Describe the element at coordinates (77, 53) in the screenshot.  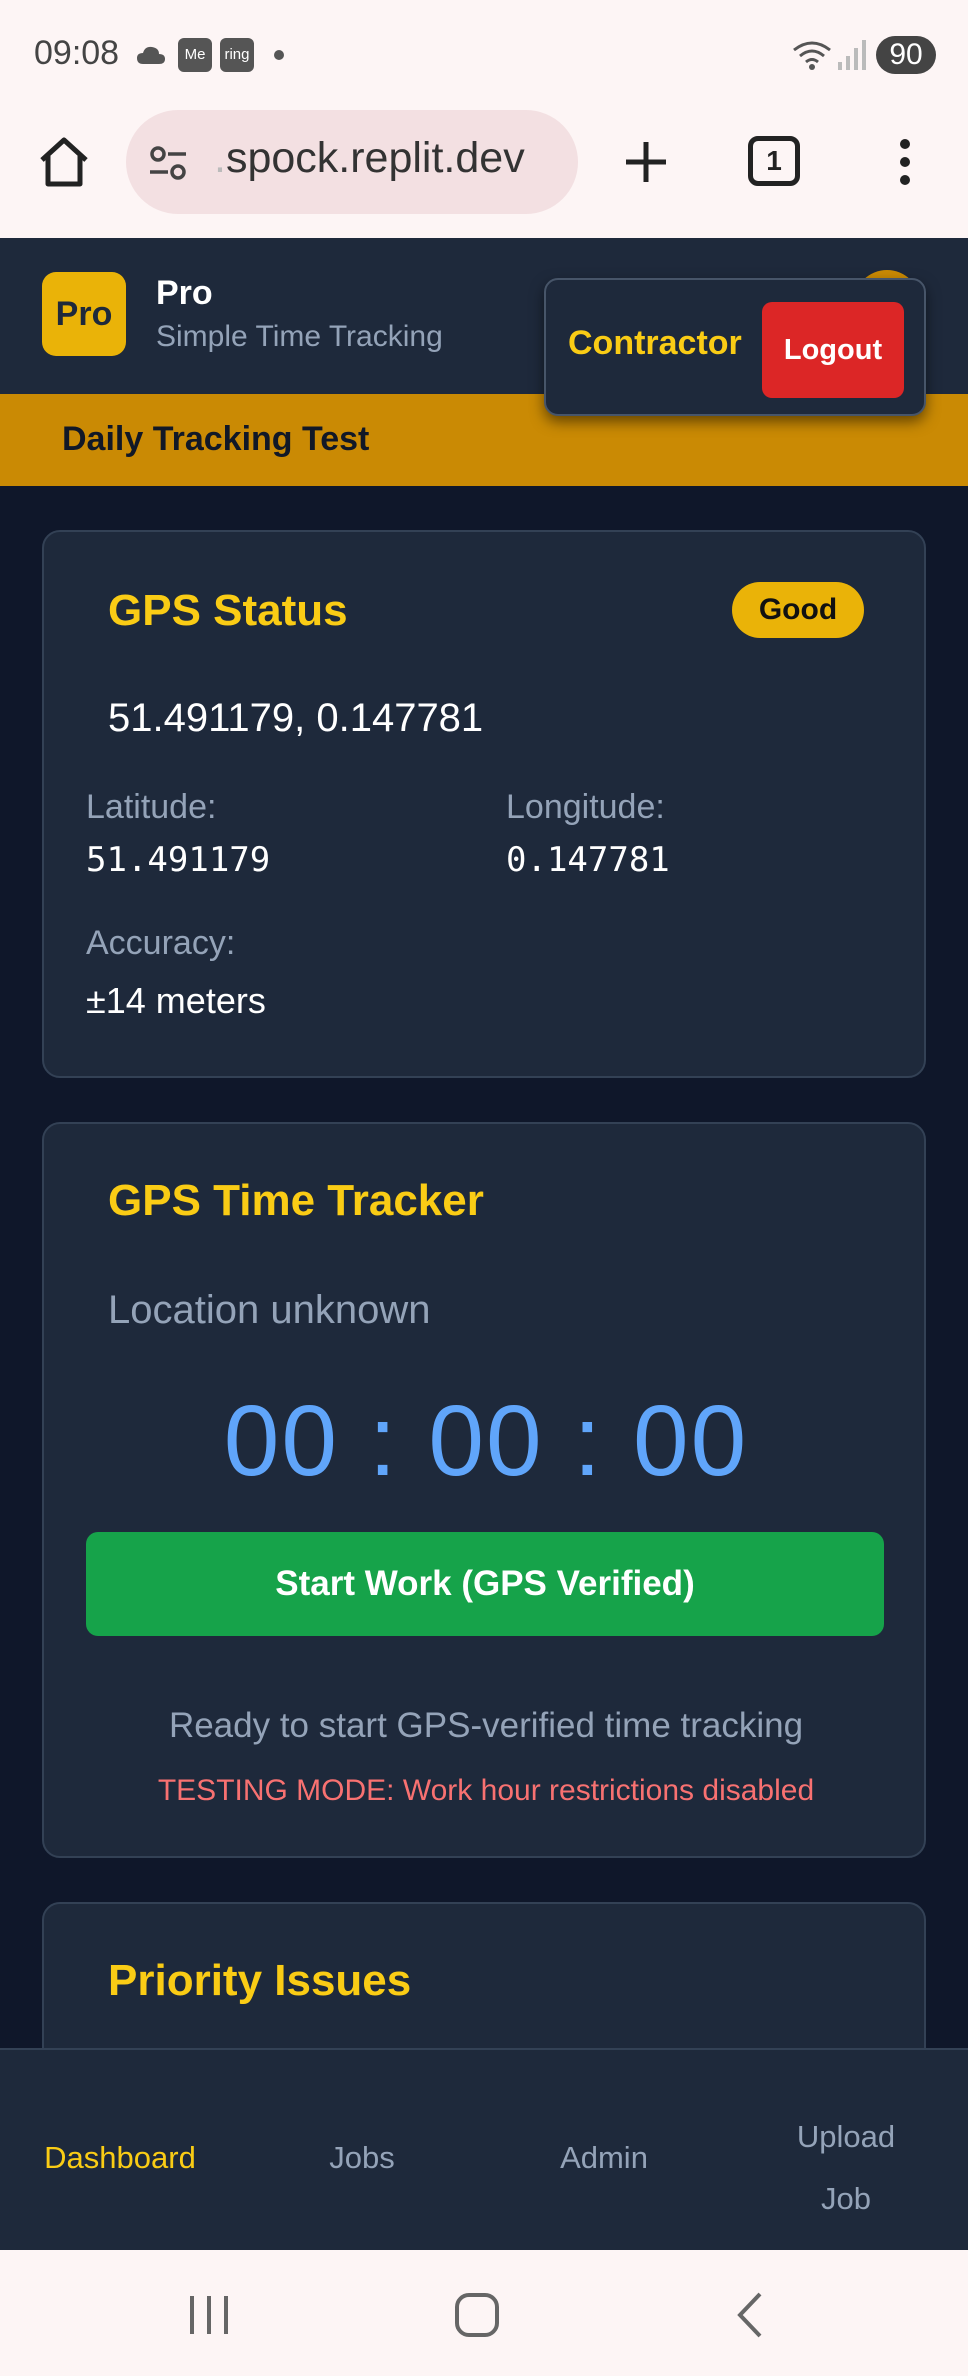
I see `status-time: 09:08` at that location.